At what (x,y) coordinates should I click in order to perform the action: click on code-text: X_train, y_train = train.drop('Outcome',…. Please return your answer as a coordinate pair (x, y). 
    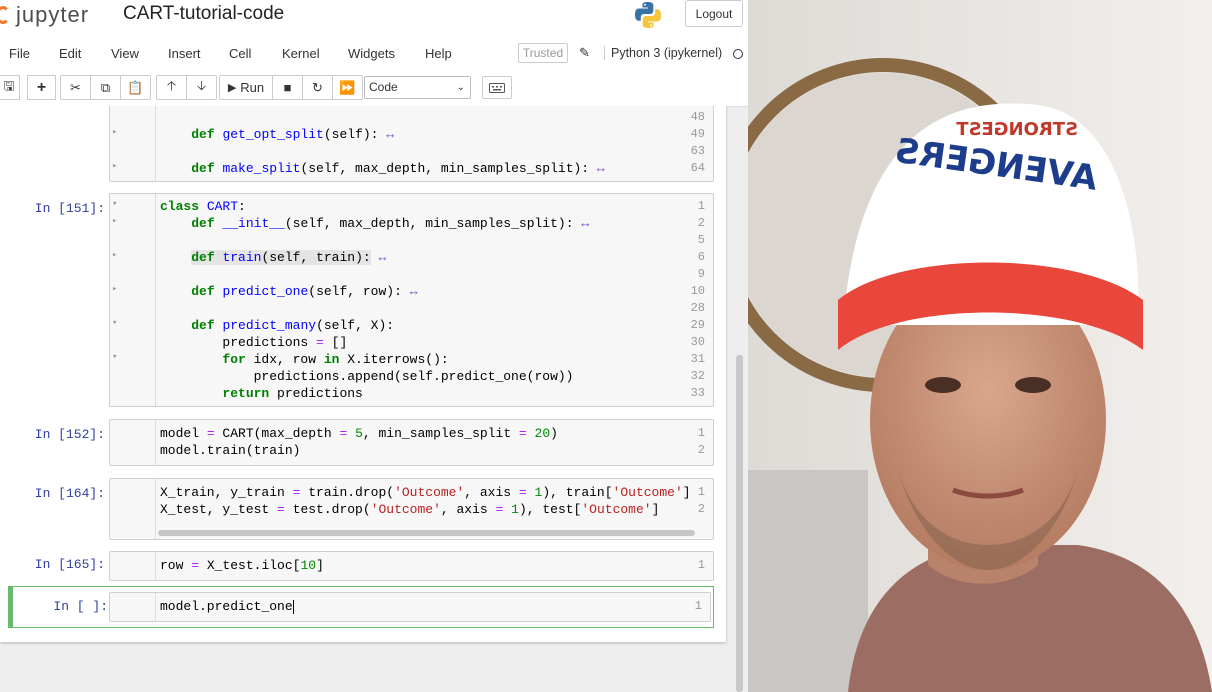
    Looking at the image, I should click on (425, 492).